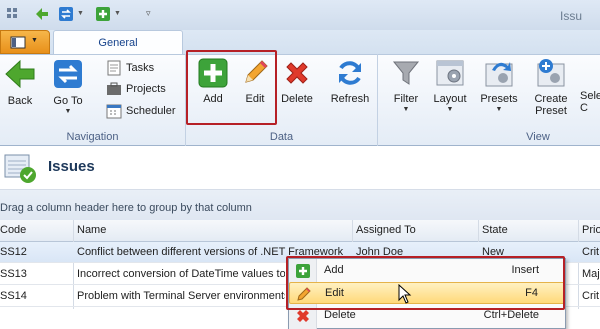 The height and width of the screenshot is (329, 600). I want to click on back-label: Back, so click(20, 101).